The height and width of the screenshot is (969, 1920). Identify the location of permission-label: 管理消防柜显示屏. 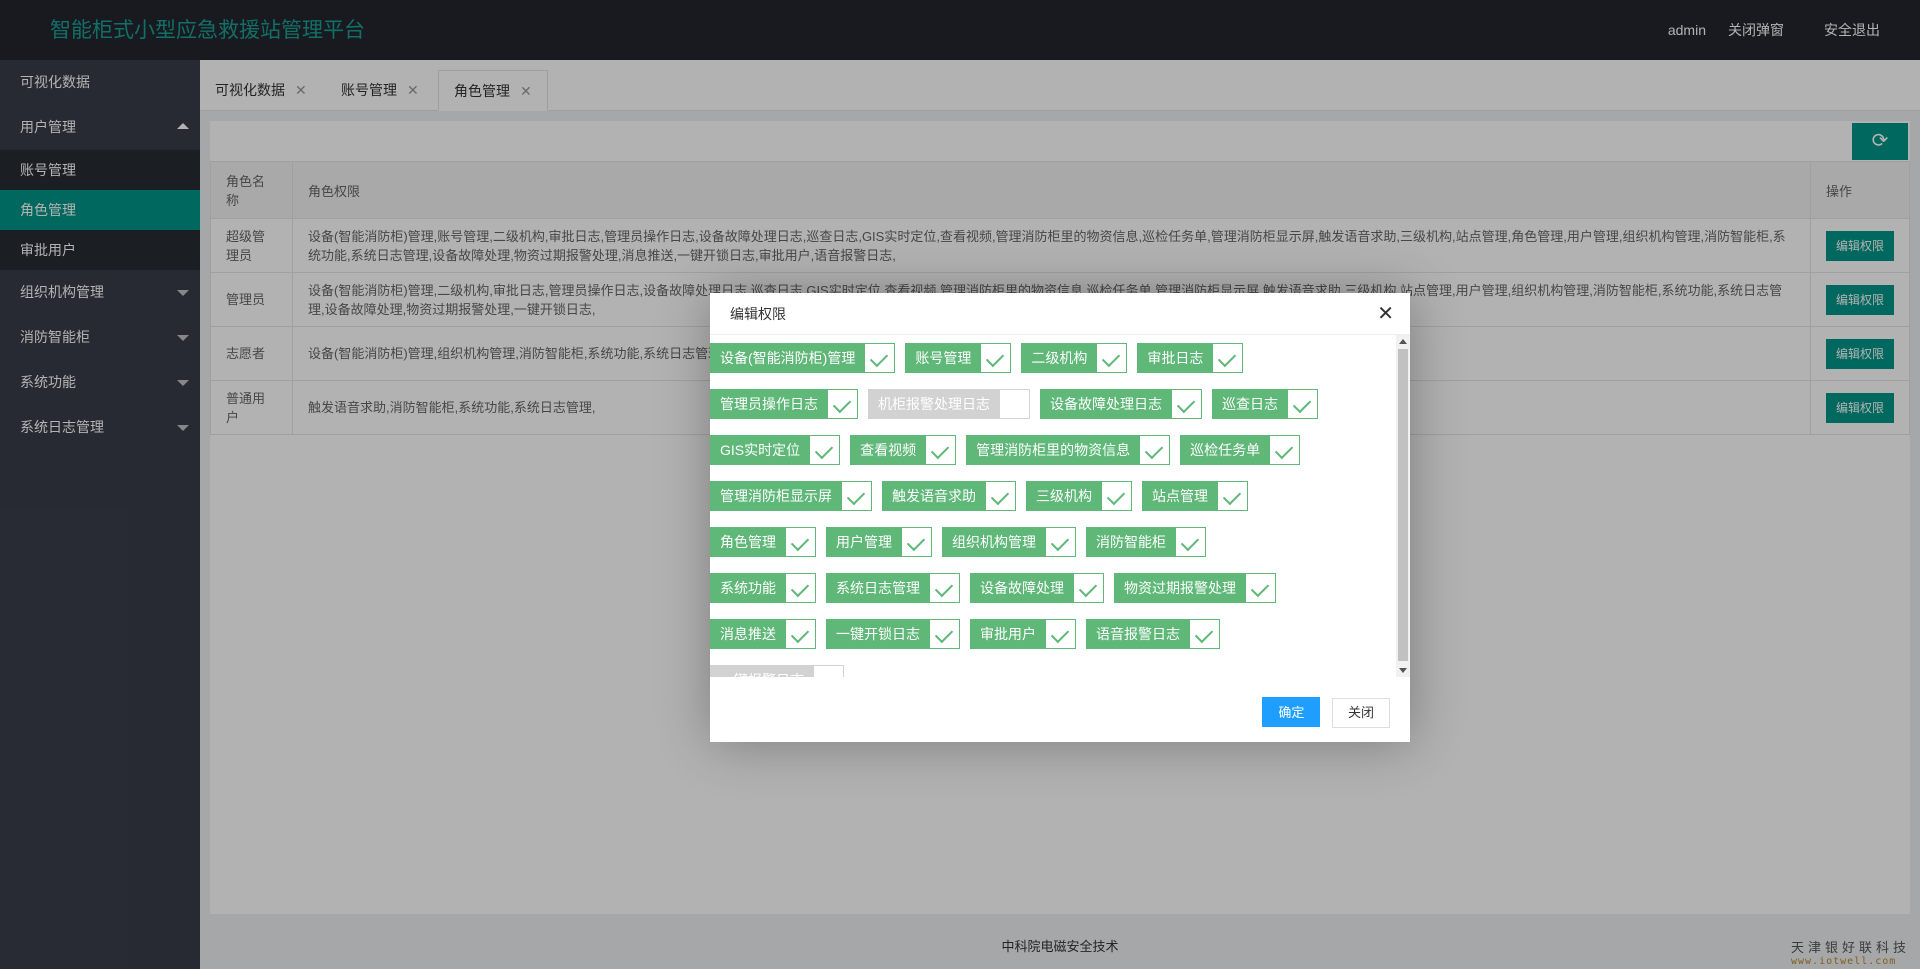
(776, 496).